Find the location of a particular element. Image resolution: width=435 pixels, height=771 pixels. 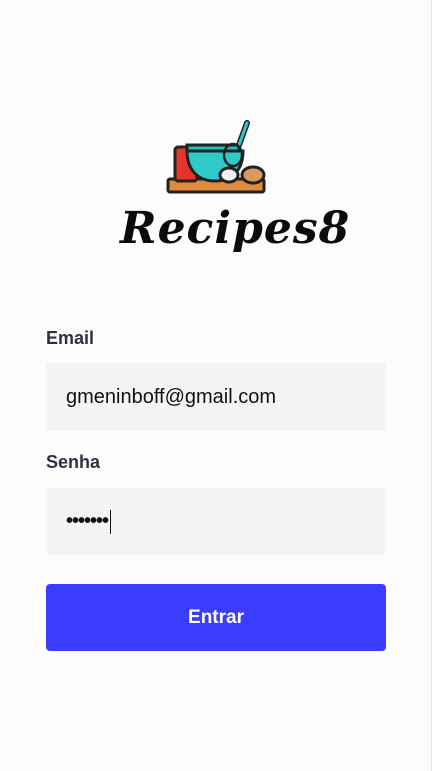

app-name: Recipes8 is located at coordinates (235, 228).